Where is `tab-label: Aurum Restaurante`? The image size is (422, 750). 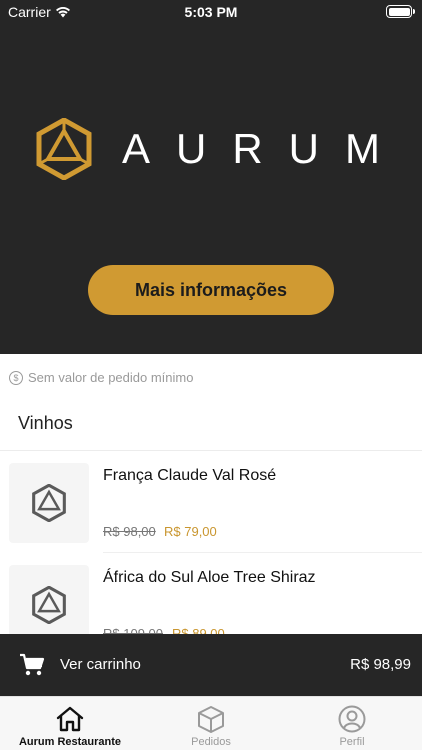 tab-label: Aurum Restaurante is located at coordinates (70, 742).